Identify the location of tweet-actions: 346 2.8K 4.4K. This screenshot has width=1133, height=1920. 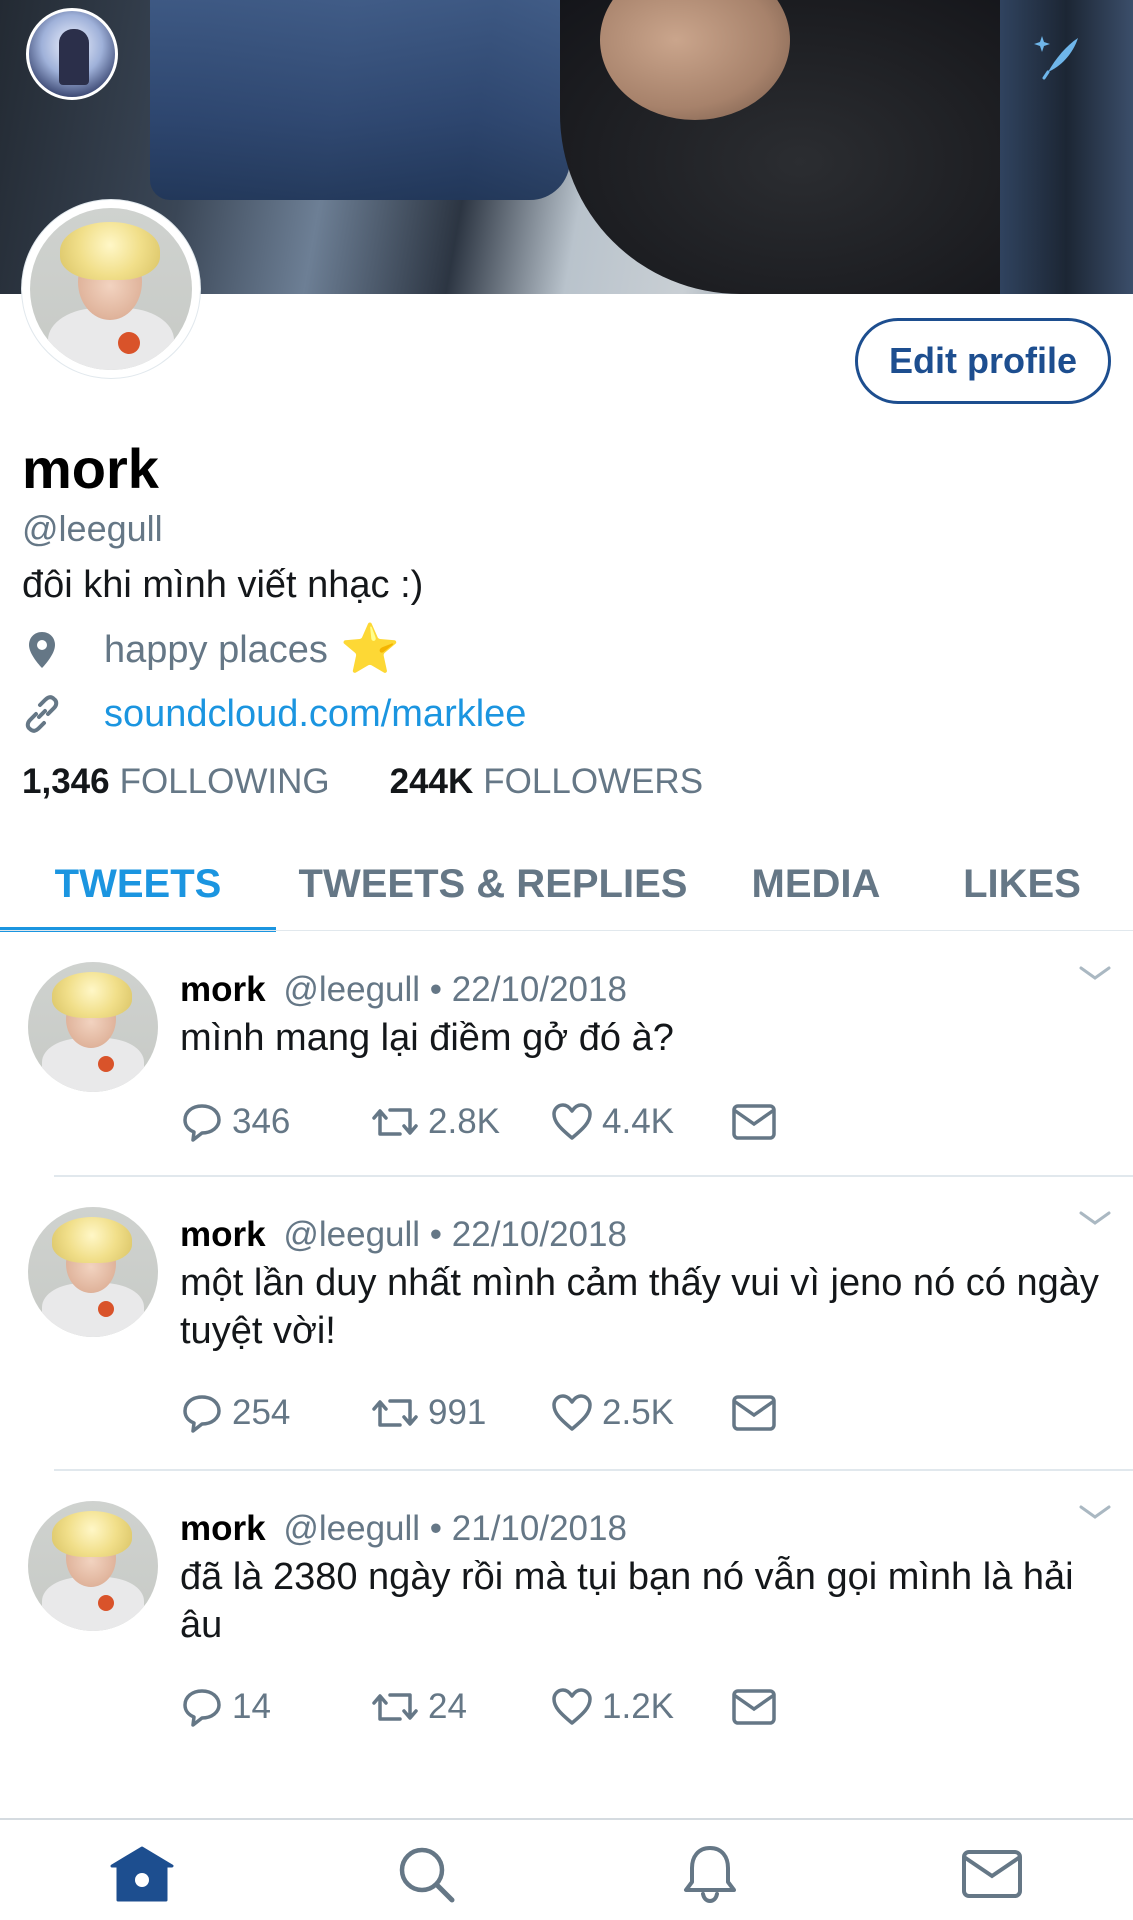
(483, 1122).